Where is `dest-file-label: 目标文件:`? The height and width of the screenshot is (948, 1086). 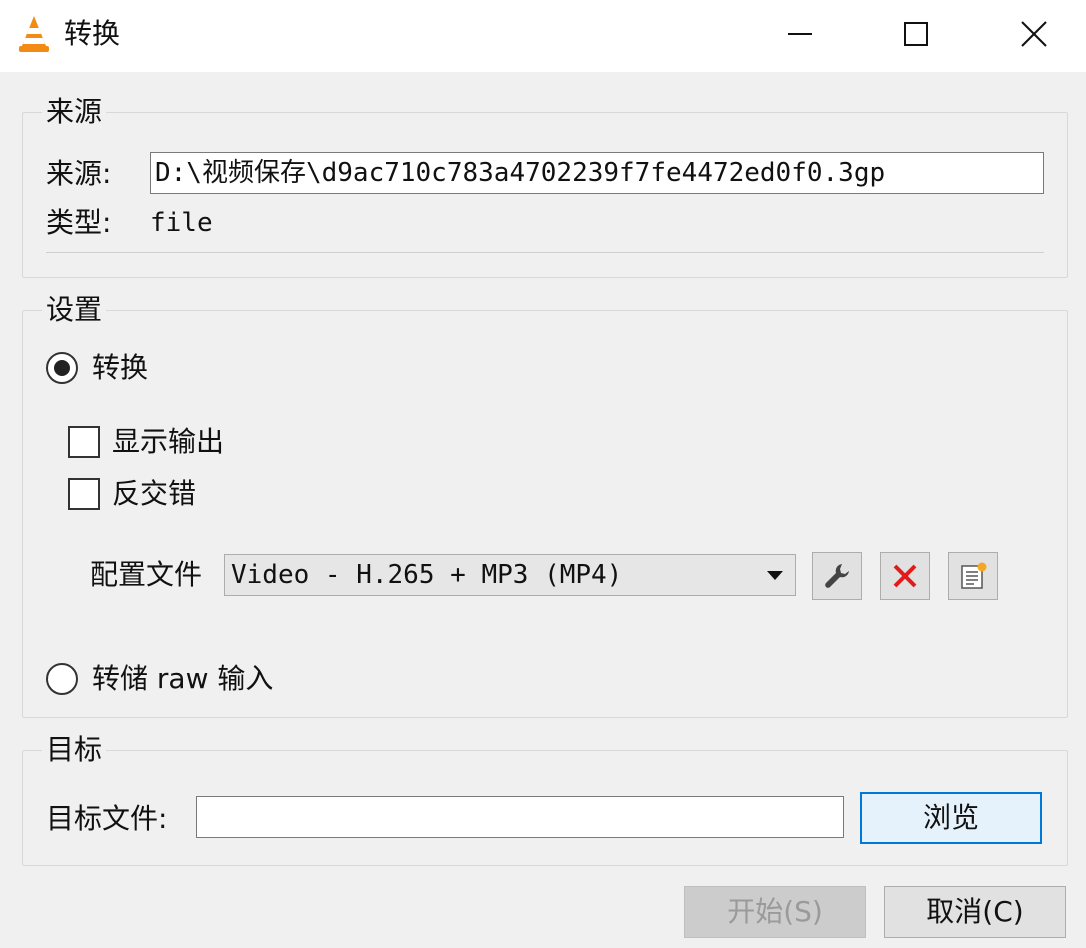 dest-file-label: 目标文件: is located at coordinates (107, 818).